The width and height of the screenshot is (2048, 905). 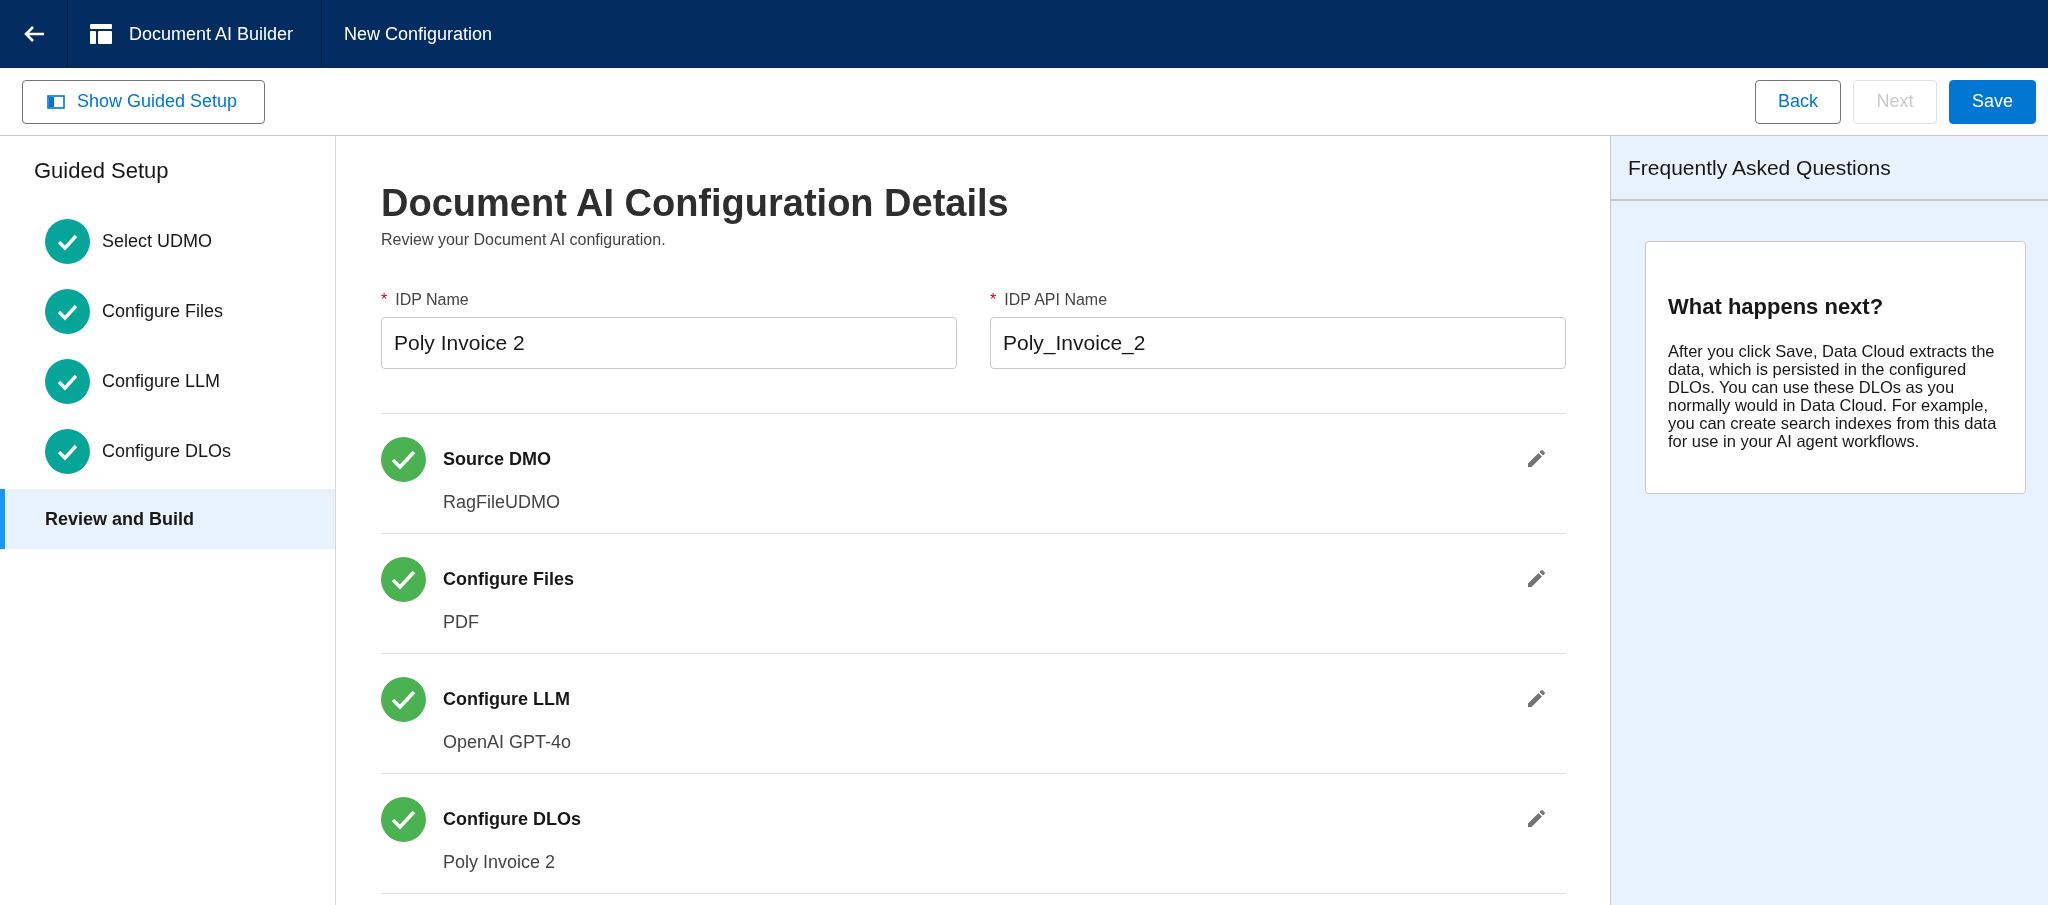 I want to click on section-title: Configure LLM, so click(x=507, y=699).